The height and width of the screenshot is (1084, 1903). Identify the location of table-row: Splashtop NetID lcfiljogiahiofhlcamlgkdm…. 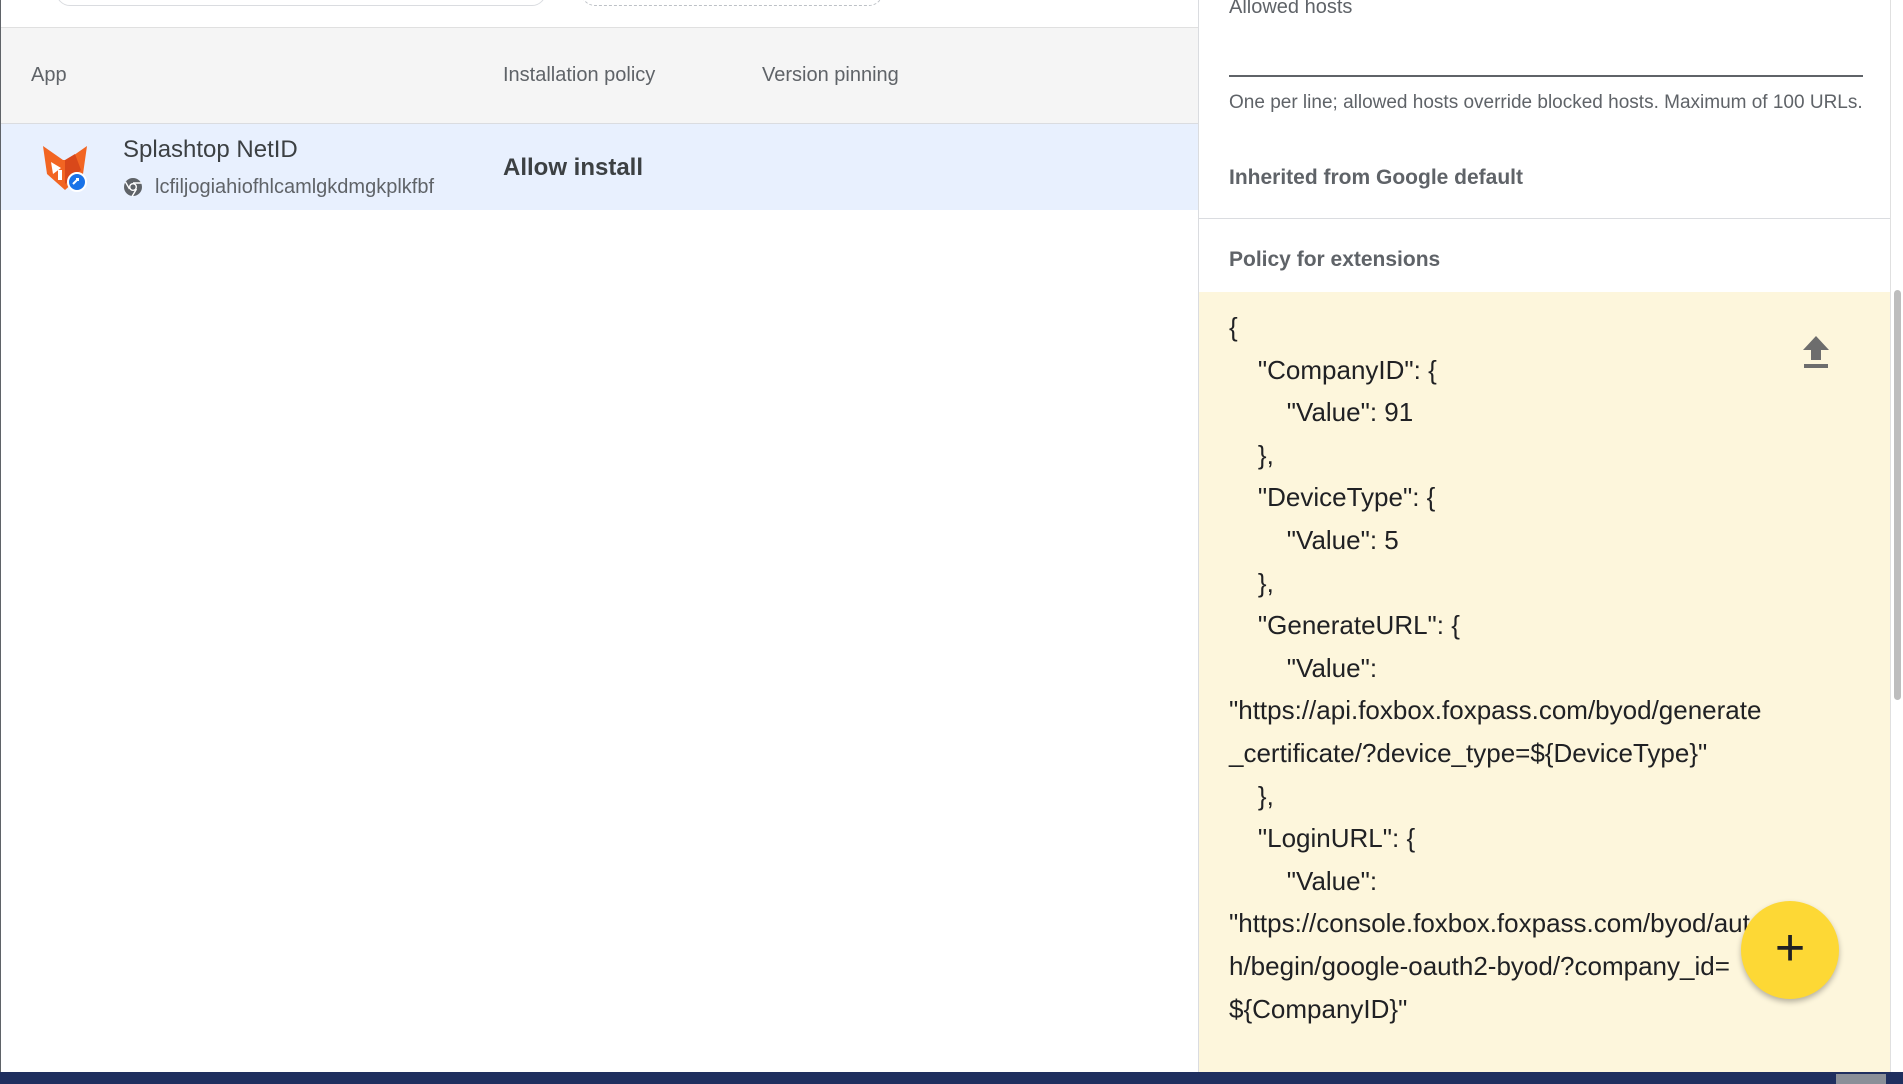
(599, 167).